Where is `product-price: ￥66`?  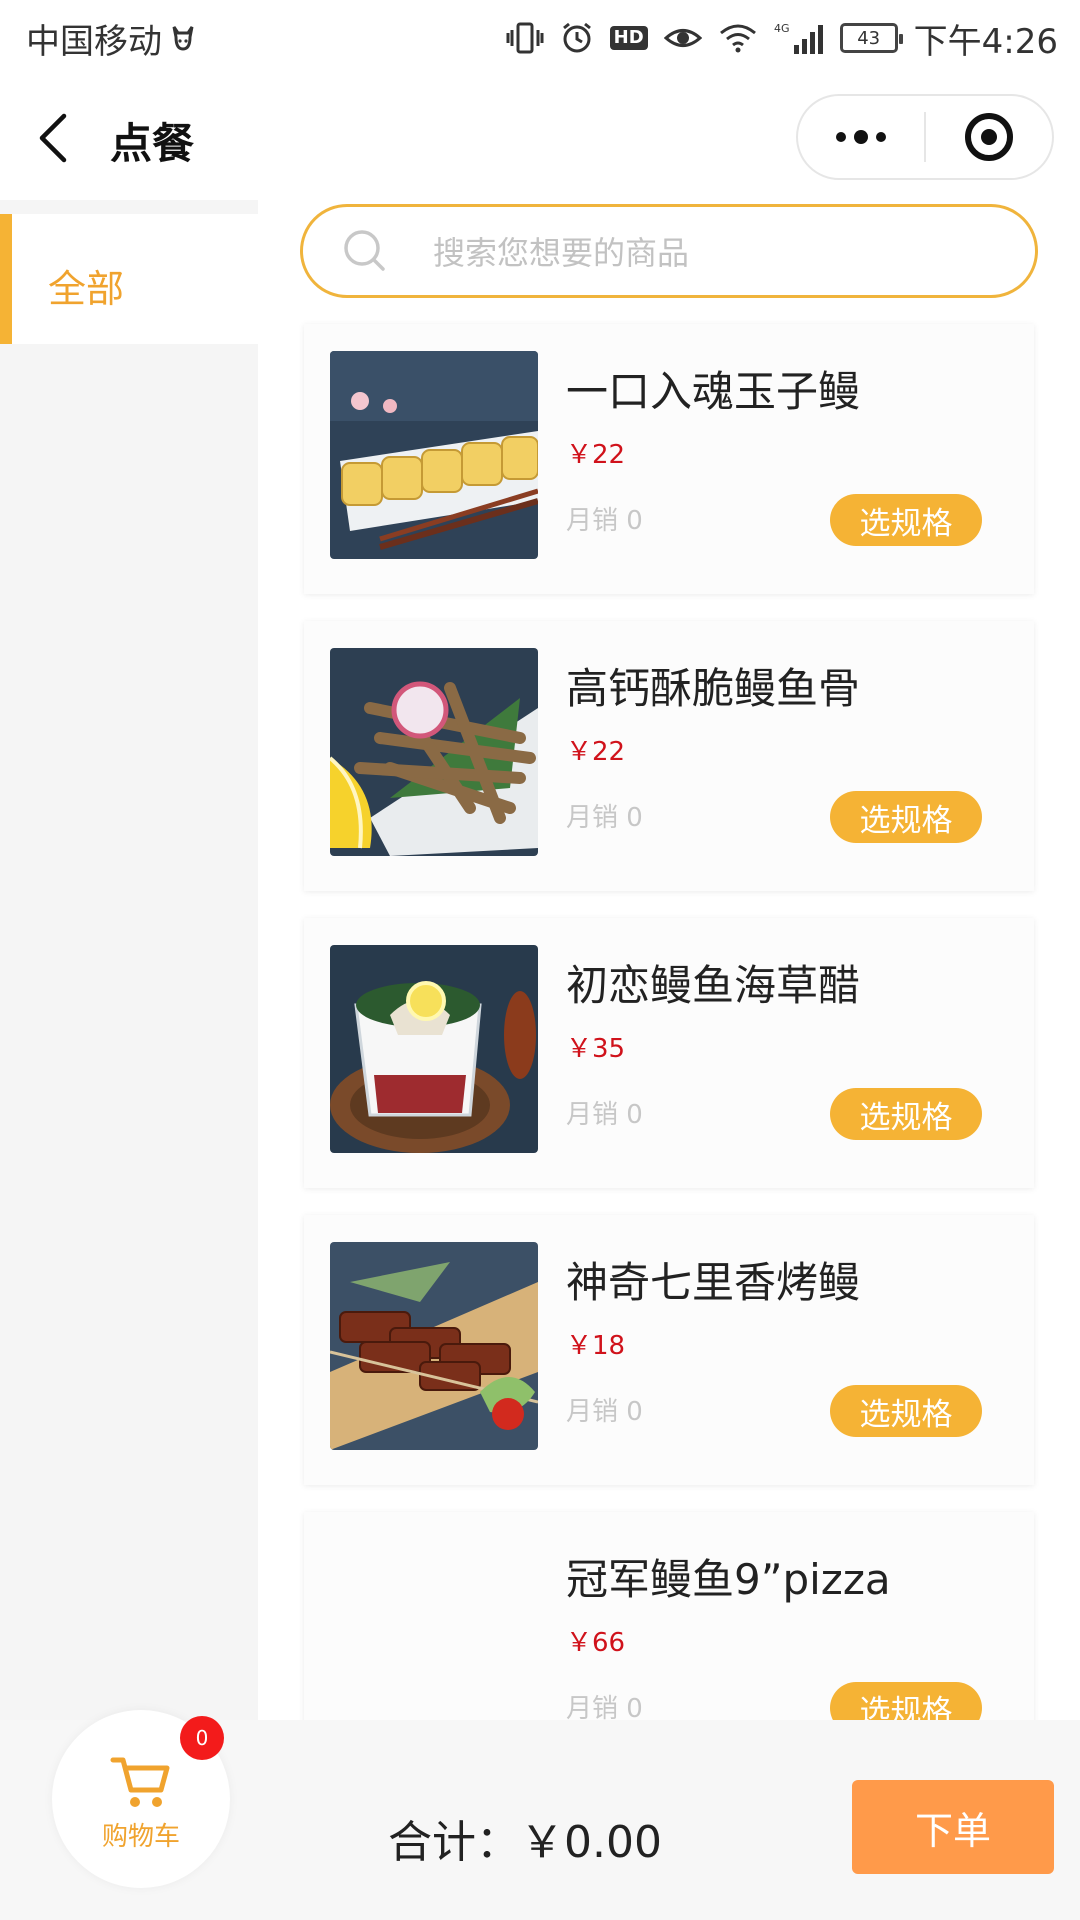 product-price: ￥66 is located at coordinates (596, 1643).